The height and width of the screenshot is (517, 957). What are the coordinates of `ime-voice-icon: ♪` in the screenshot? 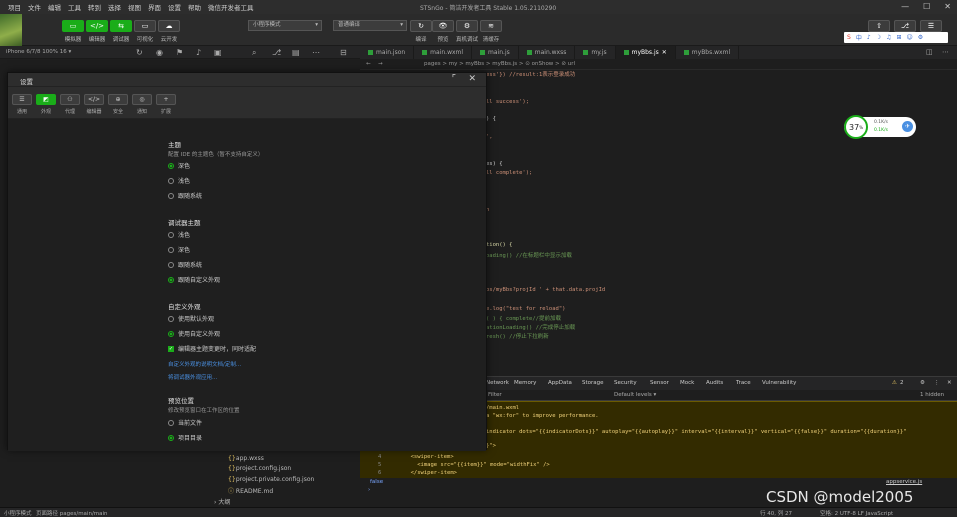 It's located at (869, 37).